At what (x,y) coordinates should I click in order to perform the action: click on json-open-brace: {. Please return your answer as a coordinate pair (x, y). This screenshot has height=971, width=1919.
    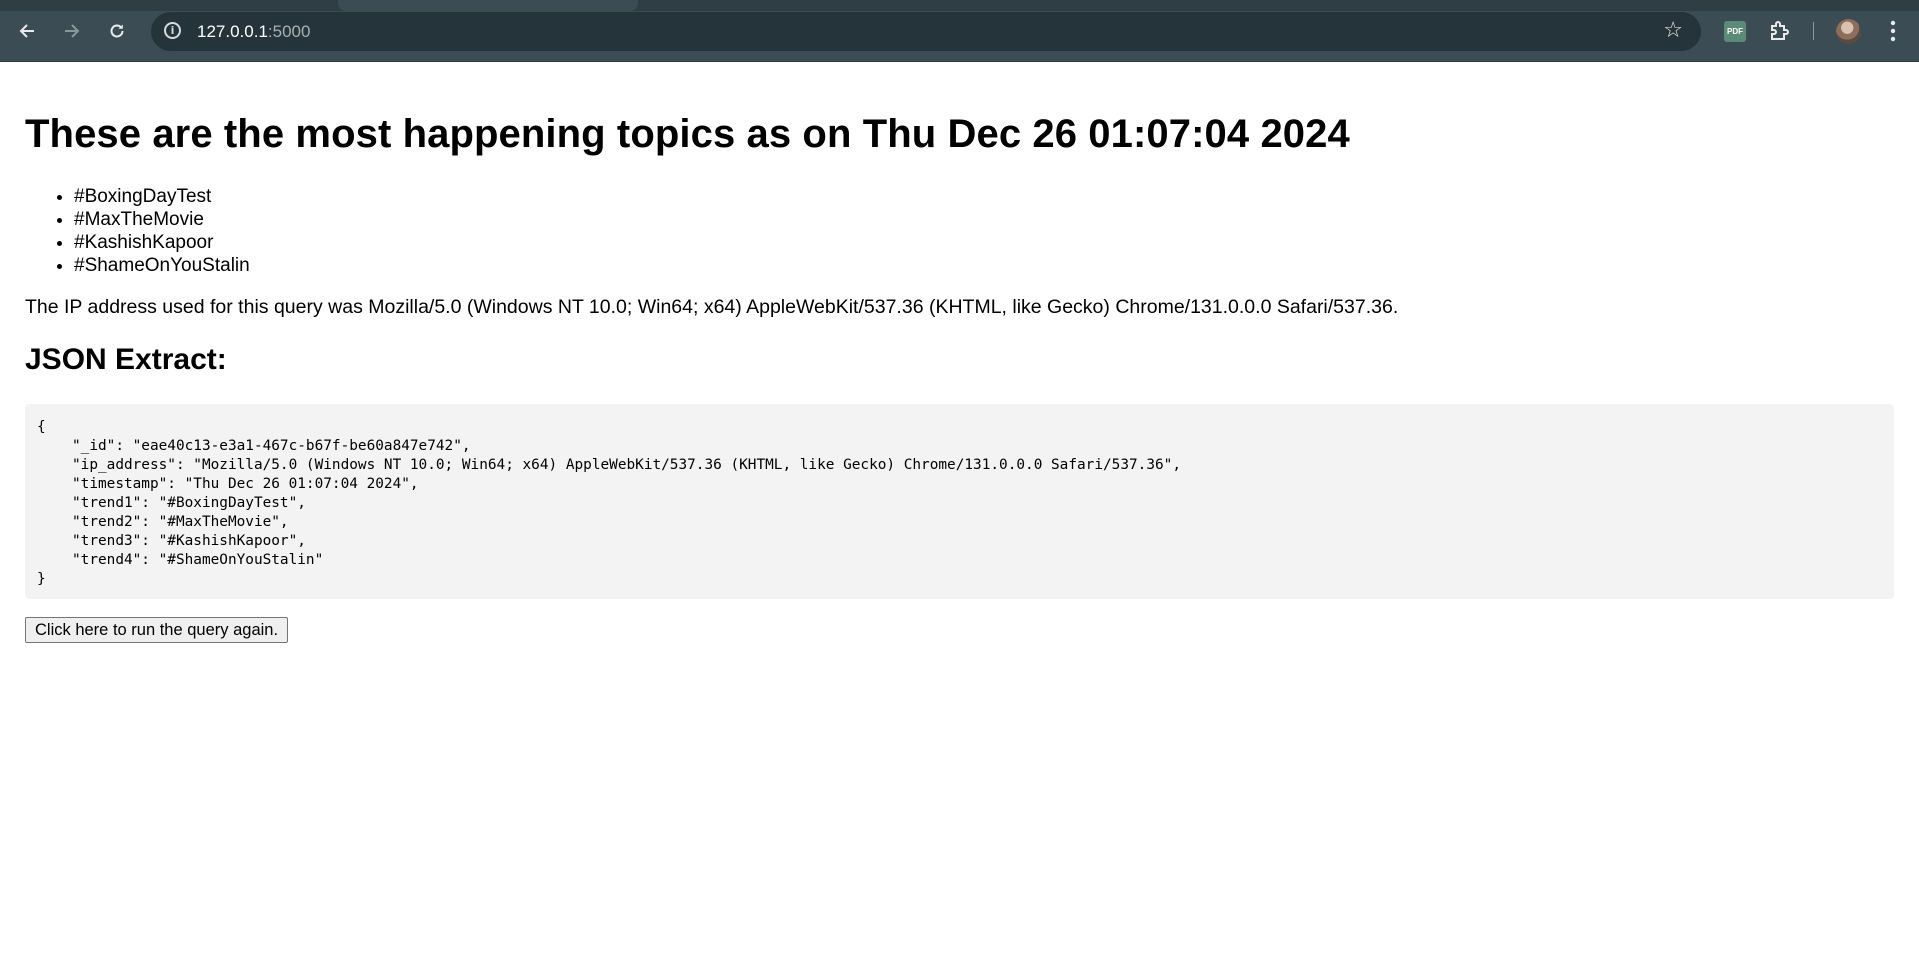
    Looking at the image, I should click on (41, 427).